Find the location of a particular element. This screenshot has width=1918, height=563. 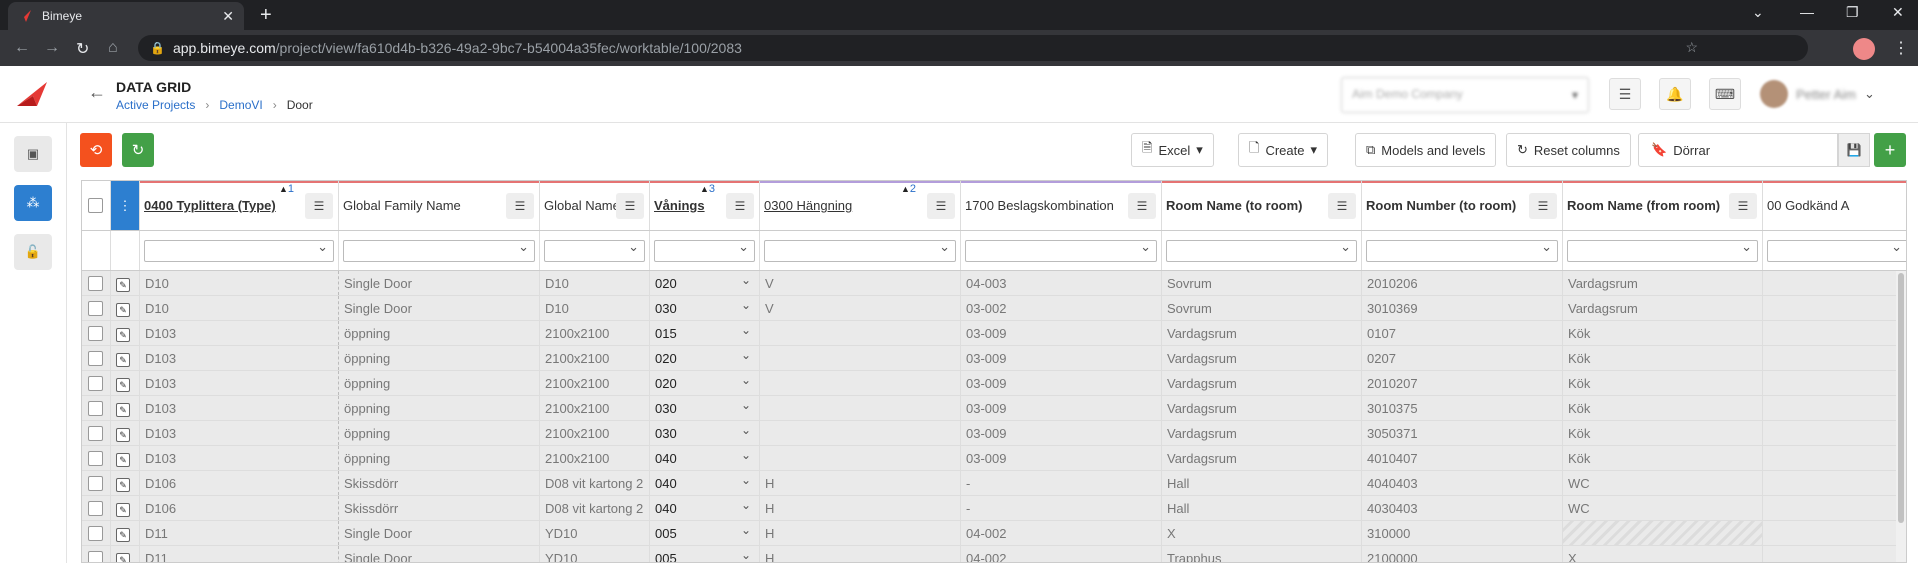

view-name-input: 🔖 Dörrar is located at coordinates (1738, 150).